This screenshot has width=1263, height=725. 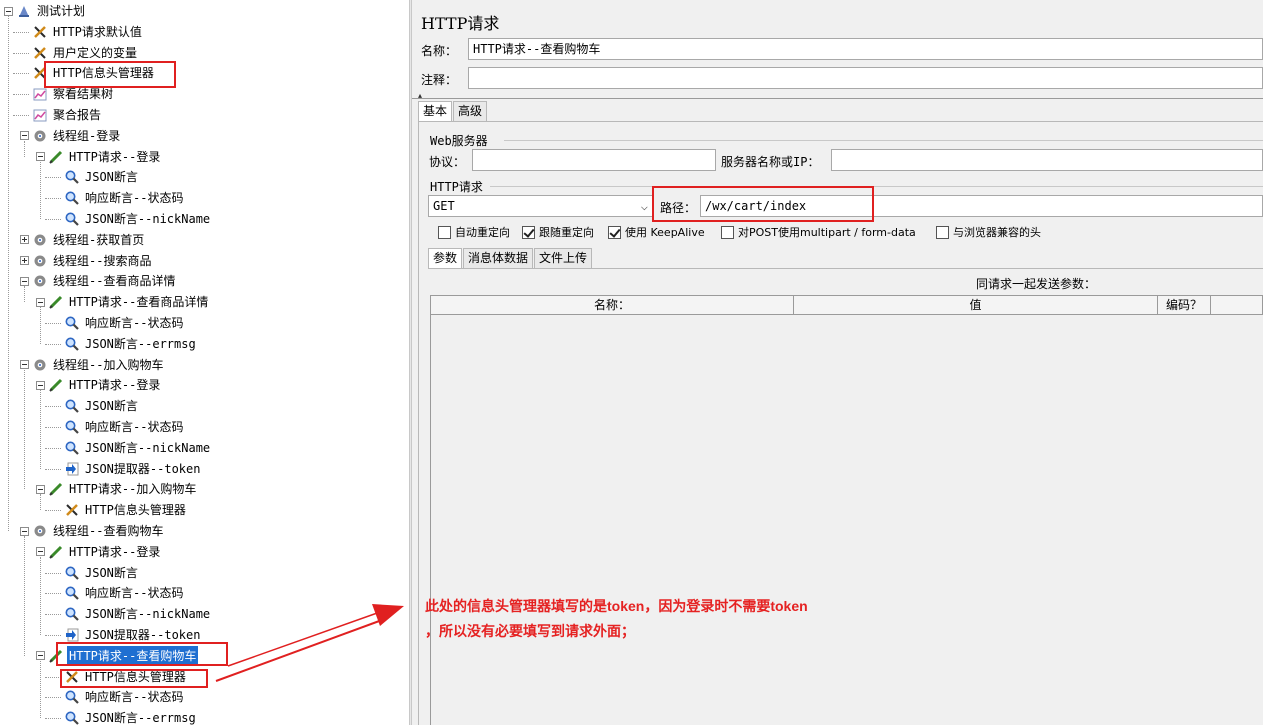 I want to click on arrow-line-upper, so click(x=304, y=639).